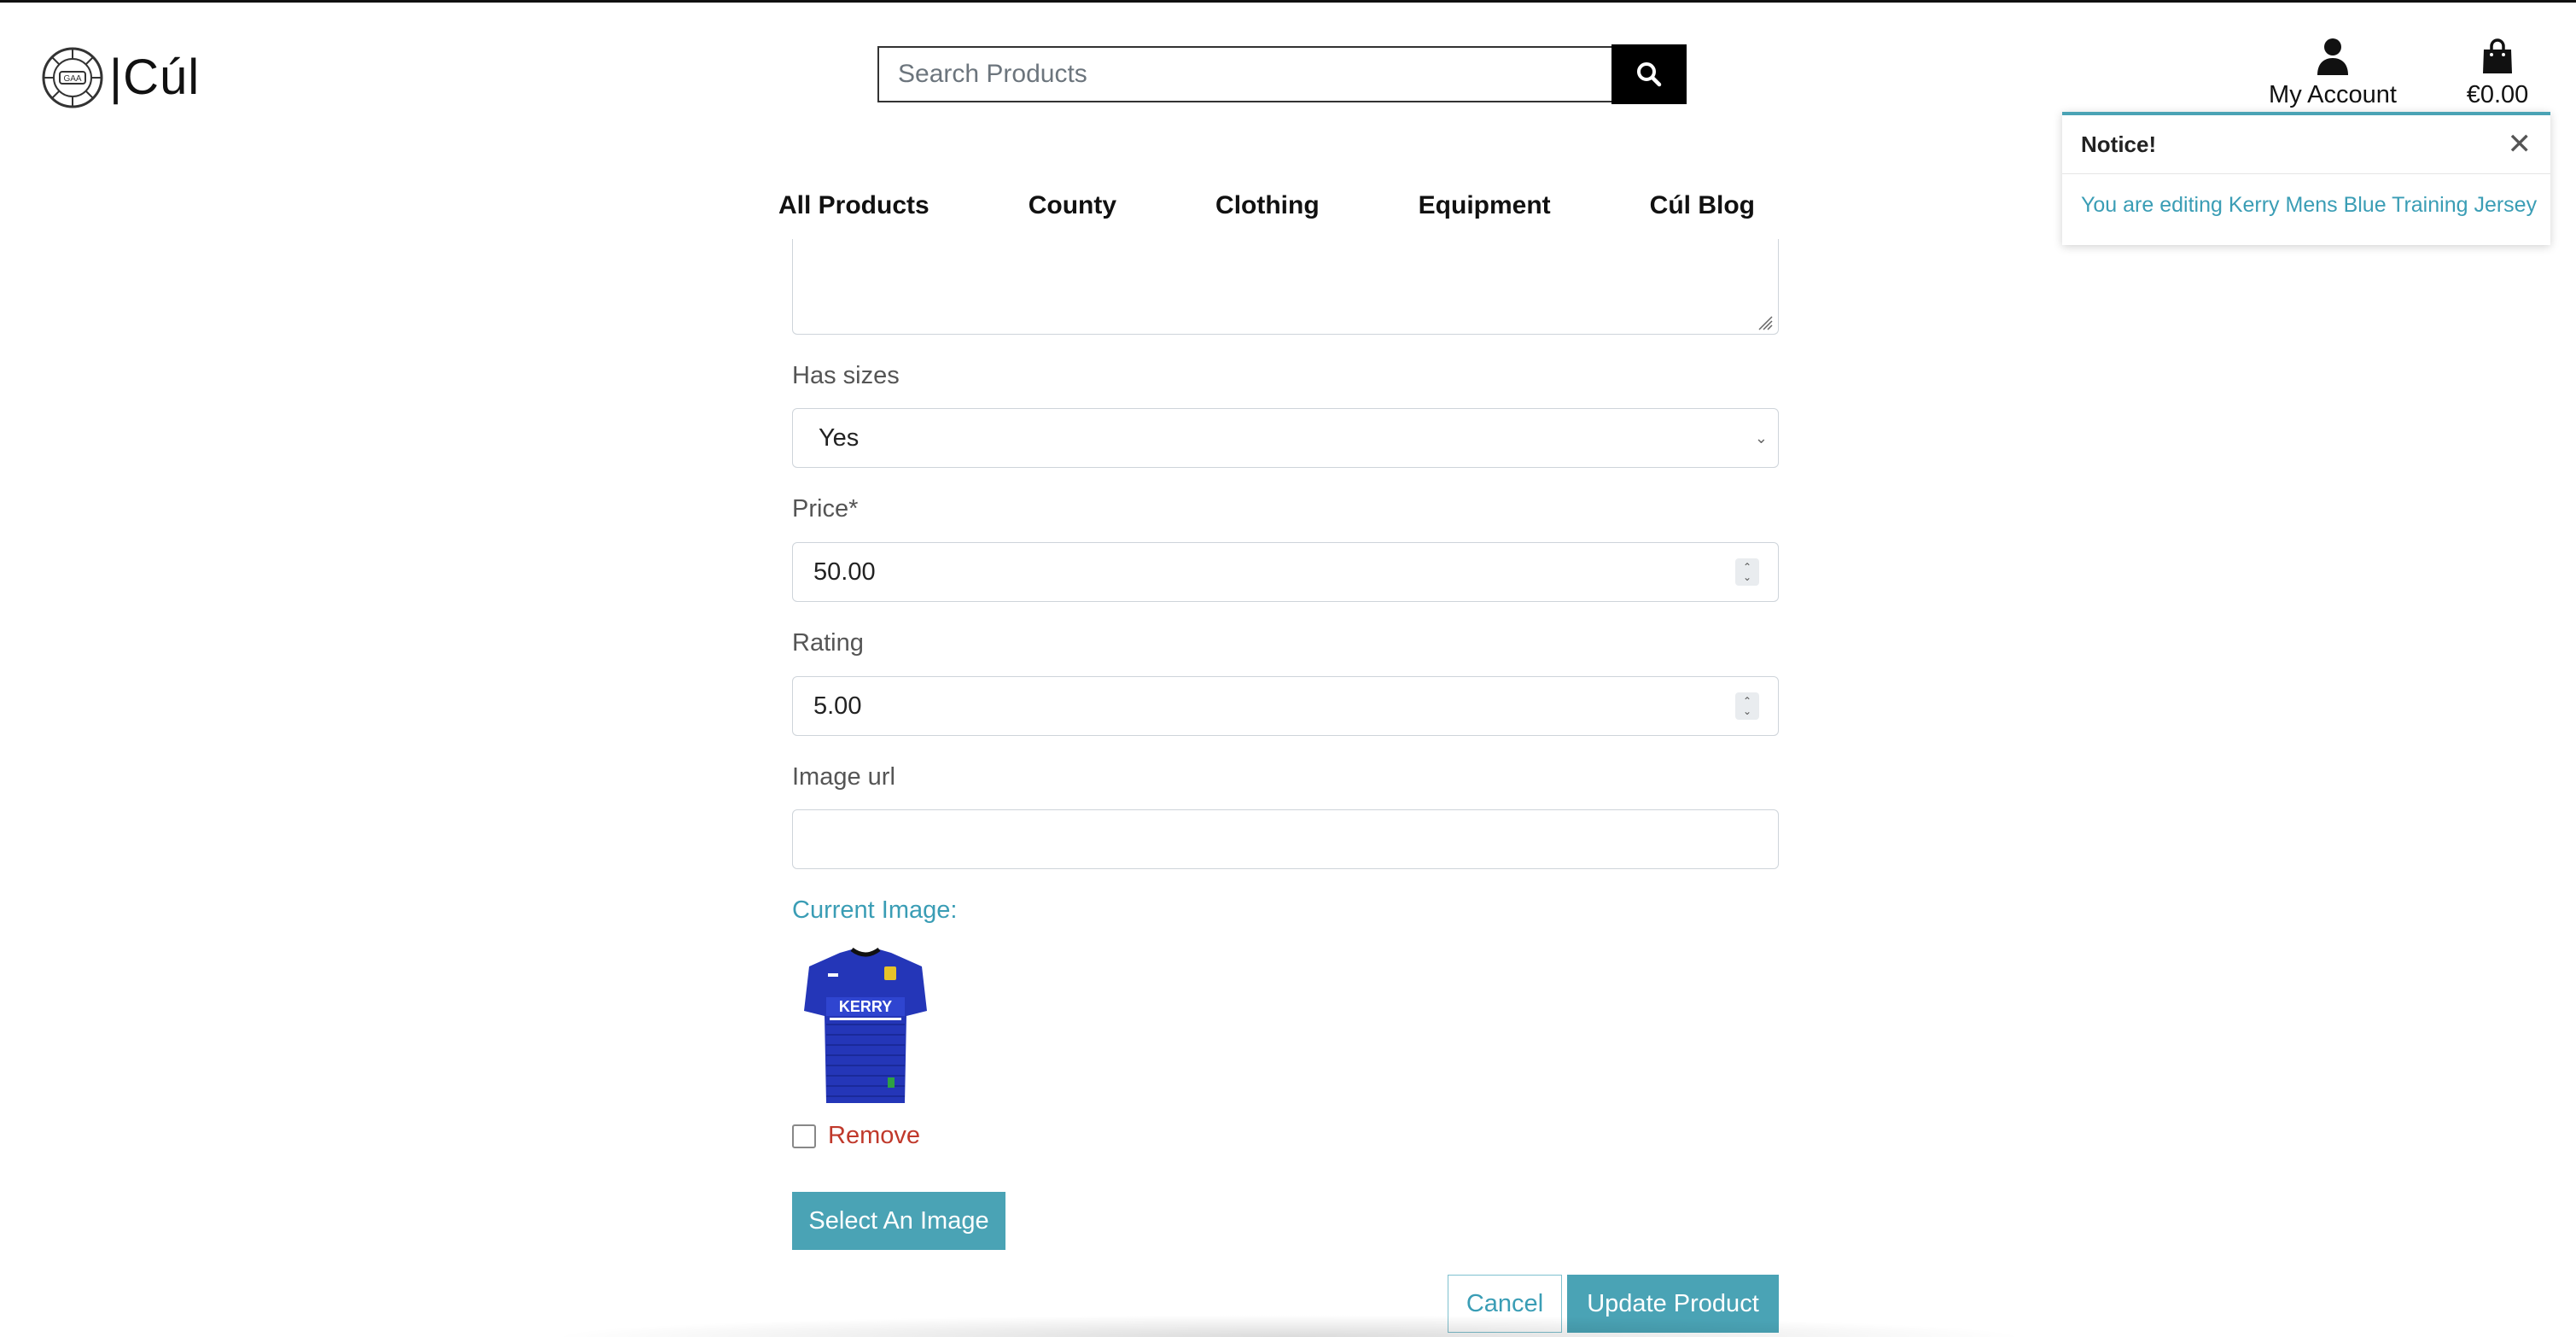  Describe the element at coordinates (1285, 839) in the screenshot. I see `image-url-input` at that location.